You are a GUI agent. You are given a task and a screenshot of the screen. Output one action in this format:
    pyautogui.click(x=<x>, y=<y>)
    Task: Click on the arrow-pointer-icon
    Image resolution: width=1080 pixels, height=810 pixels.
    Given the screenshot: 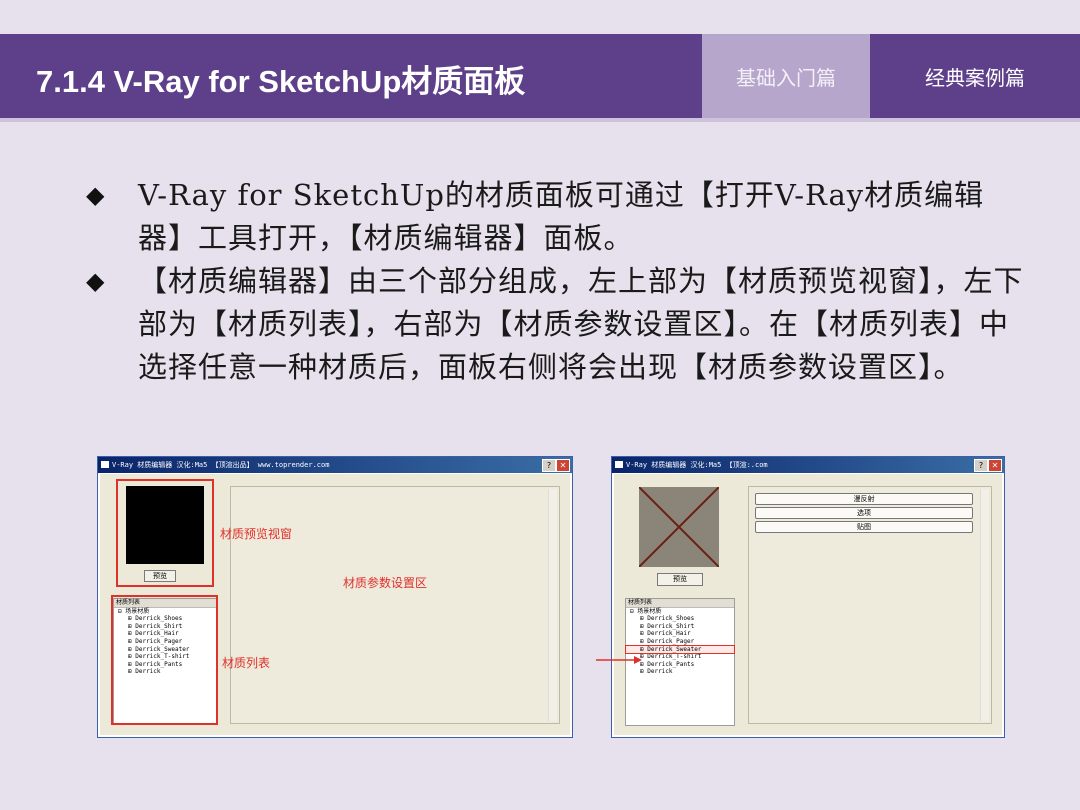 What is the action you would take?
    pyautogui.click(x=619, y=660)
    